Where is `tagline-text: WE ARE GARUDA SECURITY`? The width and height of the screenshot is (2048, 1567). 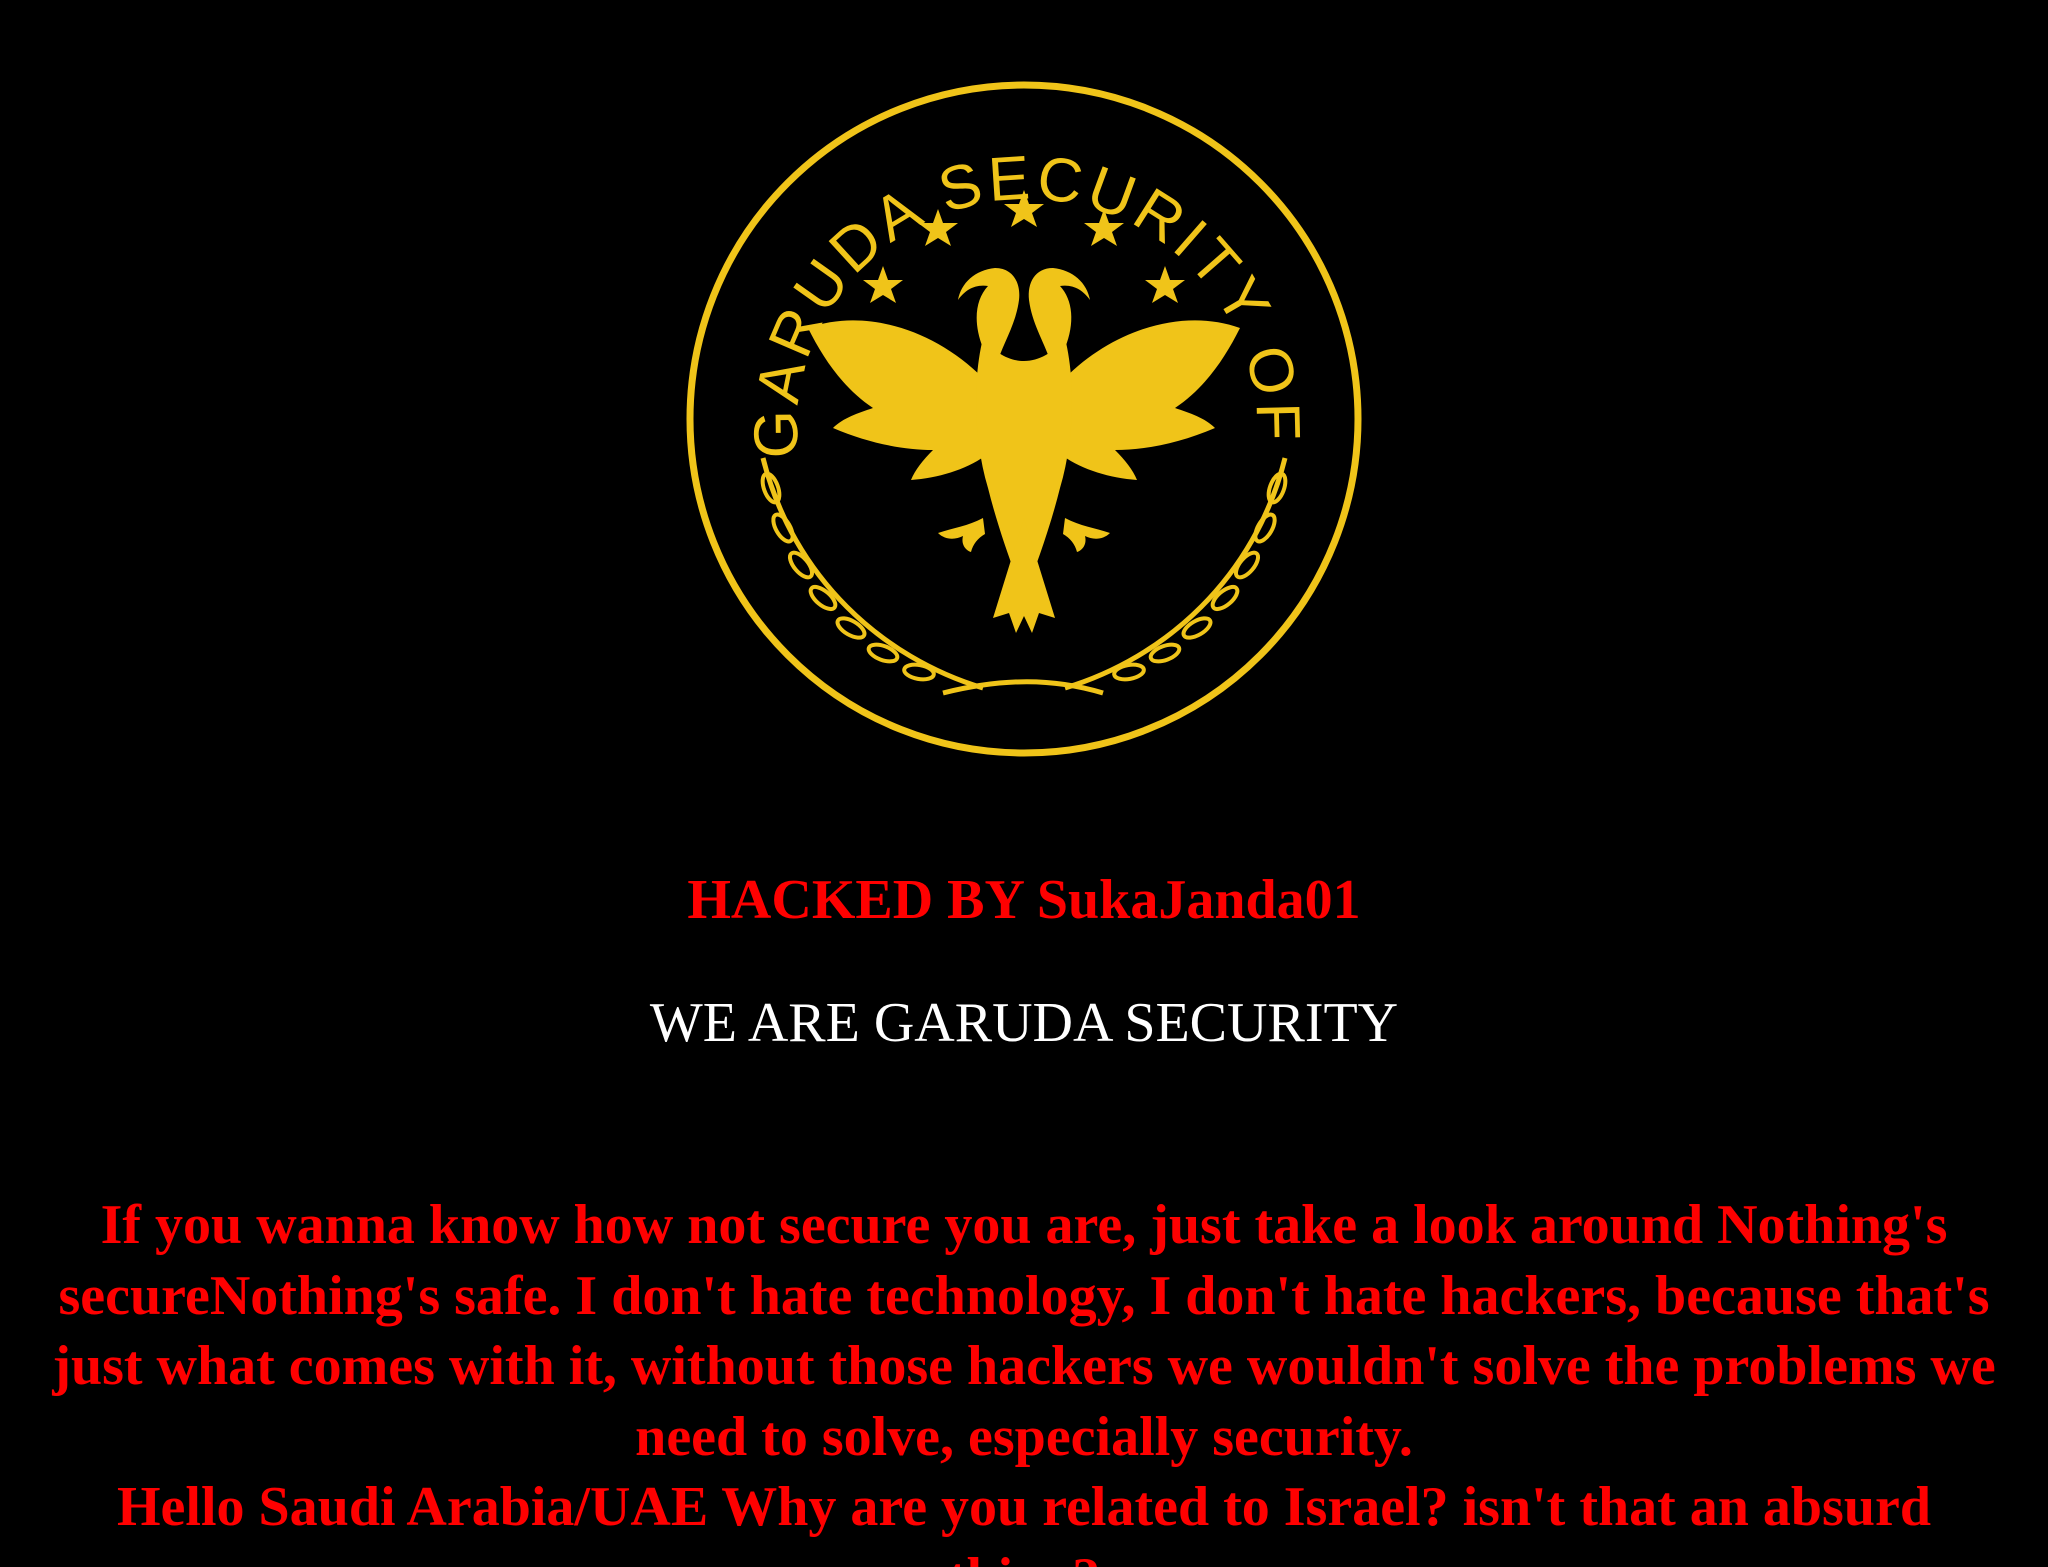 tagline-text: WE ARE GARUDA SECURITY is located at coordinates (1024, 1023).